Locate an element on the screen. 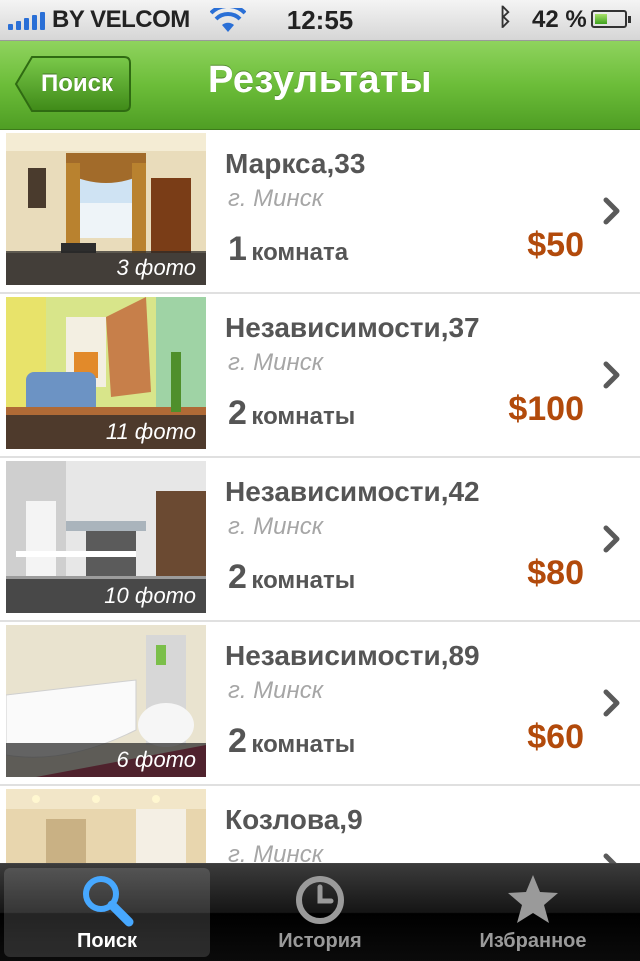 This screenshot has width=640, height=961. listing-address: Независимости,89 is located at coordinates (352, 655).